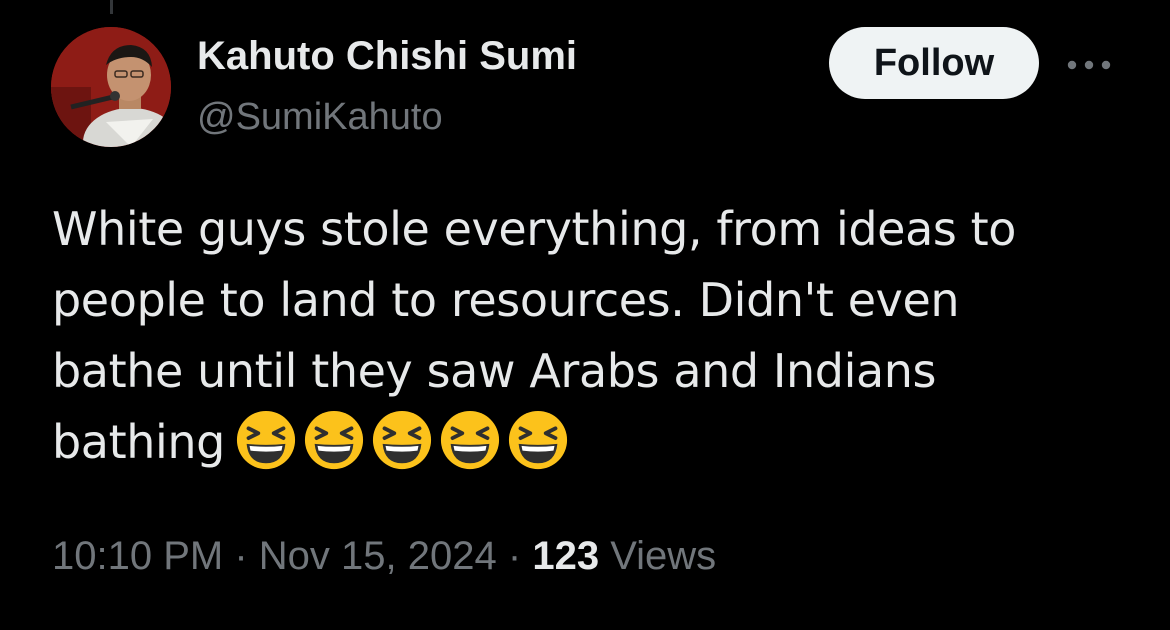 Image resolution: width=1170 pixels, height=630 pixels. I want to click on tweet-time: 10:10 PM, so click(137, 556).